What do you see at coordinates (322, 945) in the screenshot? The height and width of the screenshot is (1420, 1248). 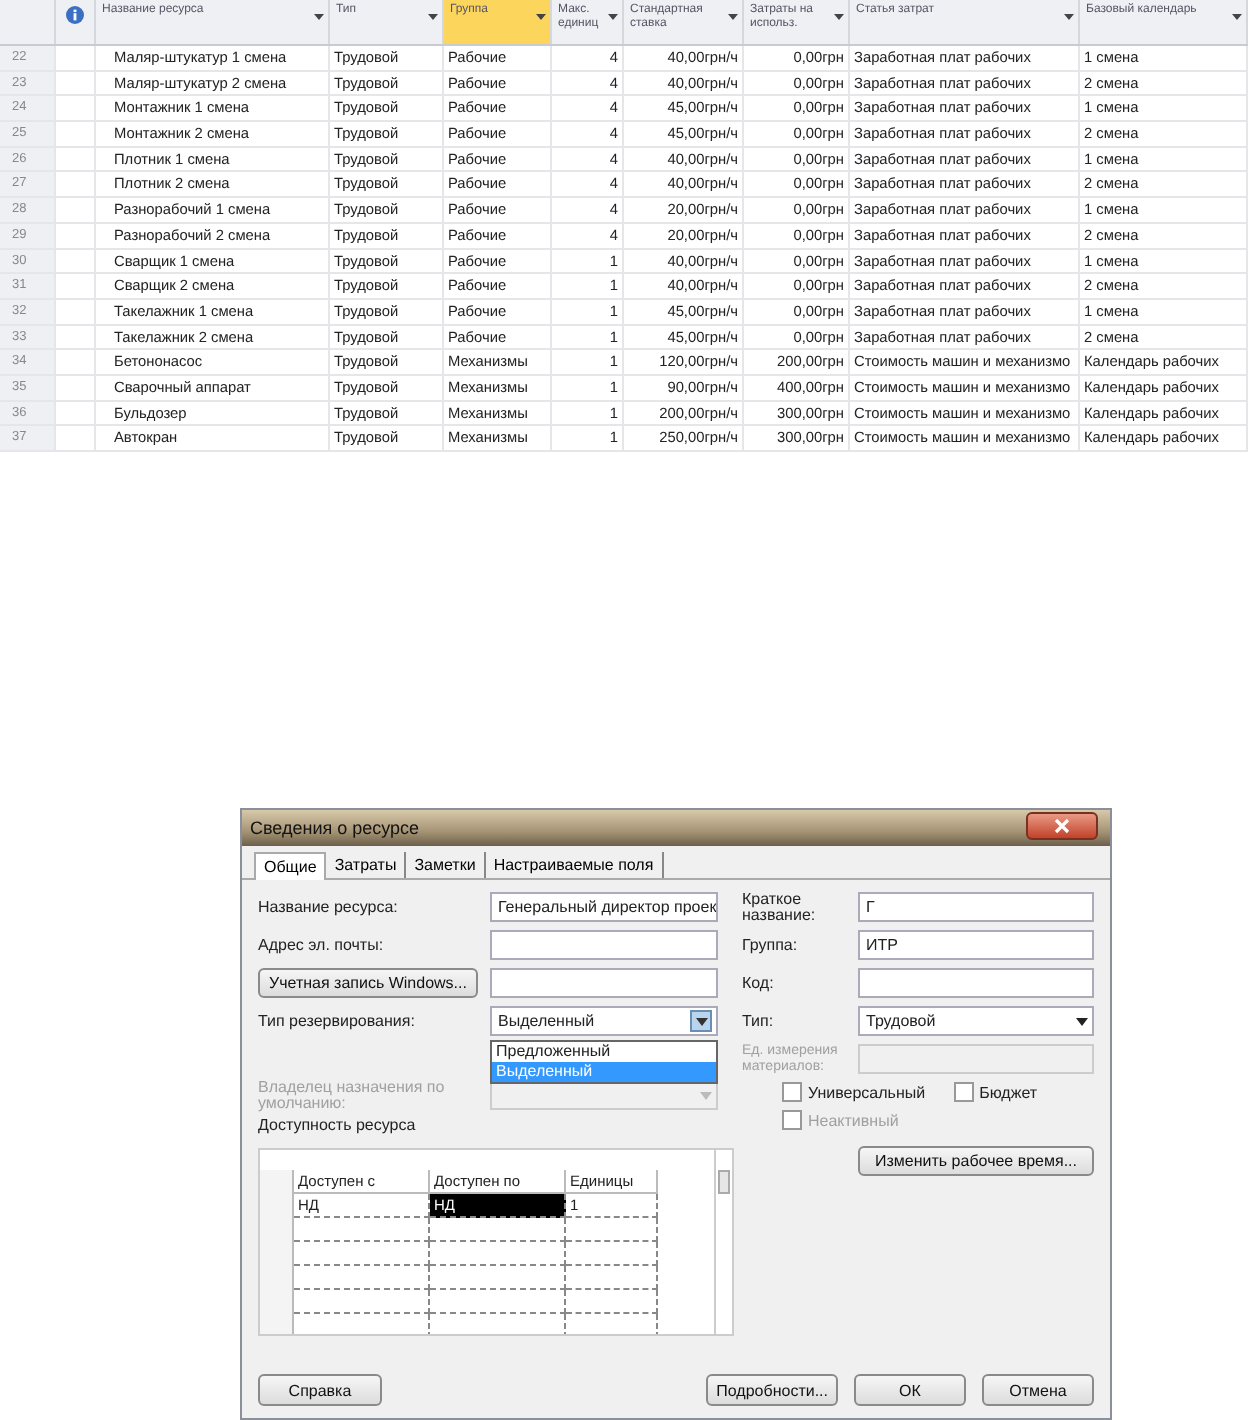 I see `field-label: Адрес эл. почты:` at bounding box center [322, 945].